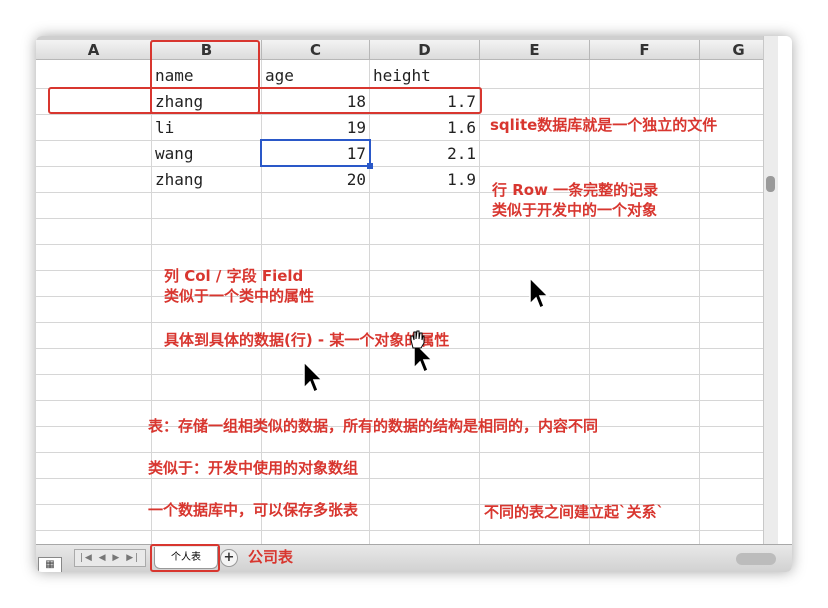 This screenshot has height=608, width=828. Describe the element at coordinates (185, 558) in the screenshot. I see `sheet-tab-highlight` at that location.